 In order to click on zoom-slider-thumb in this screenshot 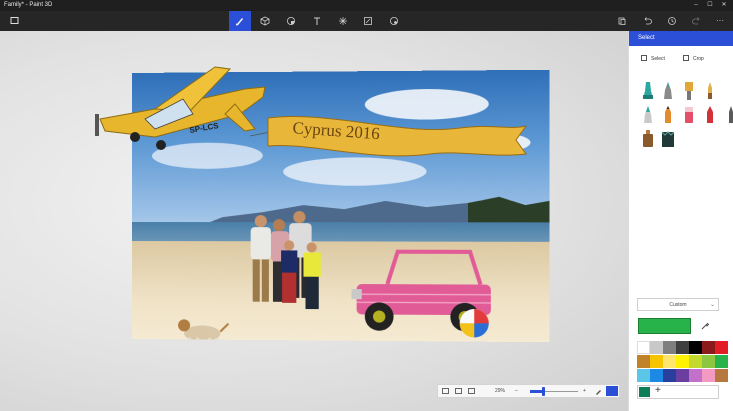, I will do `click(543, 391)`.